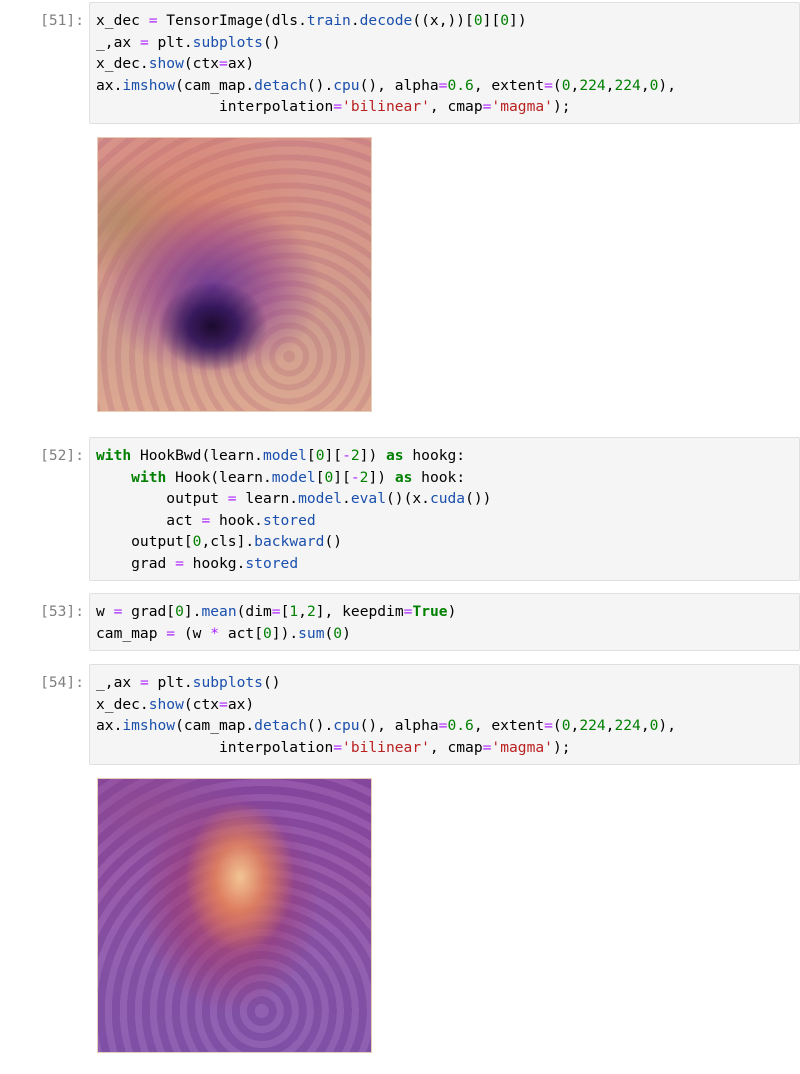 The image size is (800, 1074). I want to click on input-prompt: [51]:, so click(62, 20).